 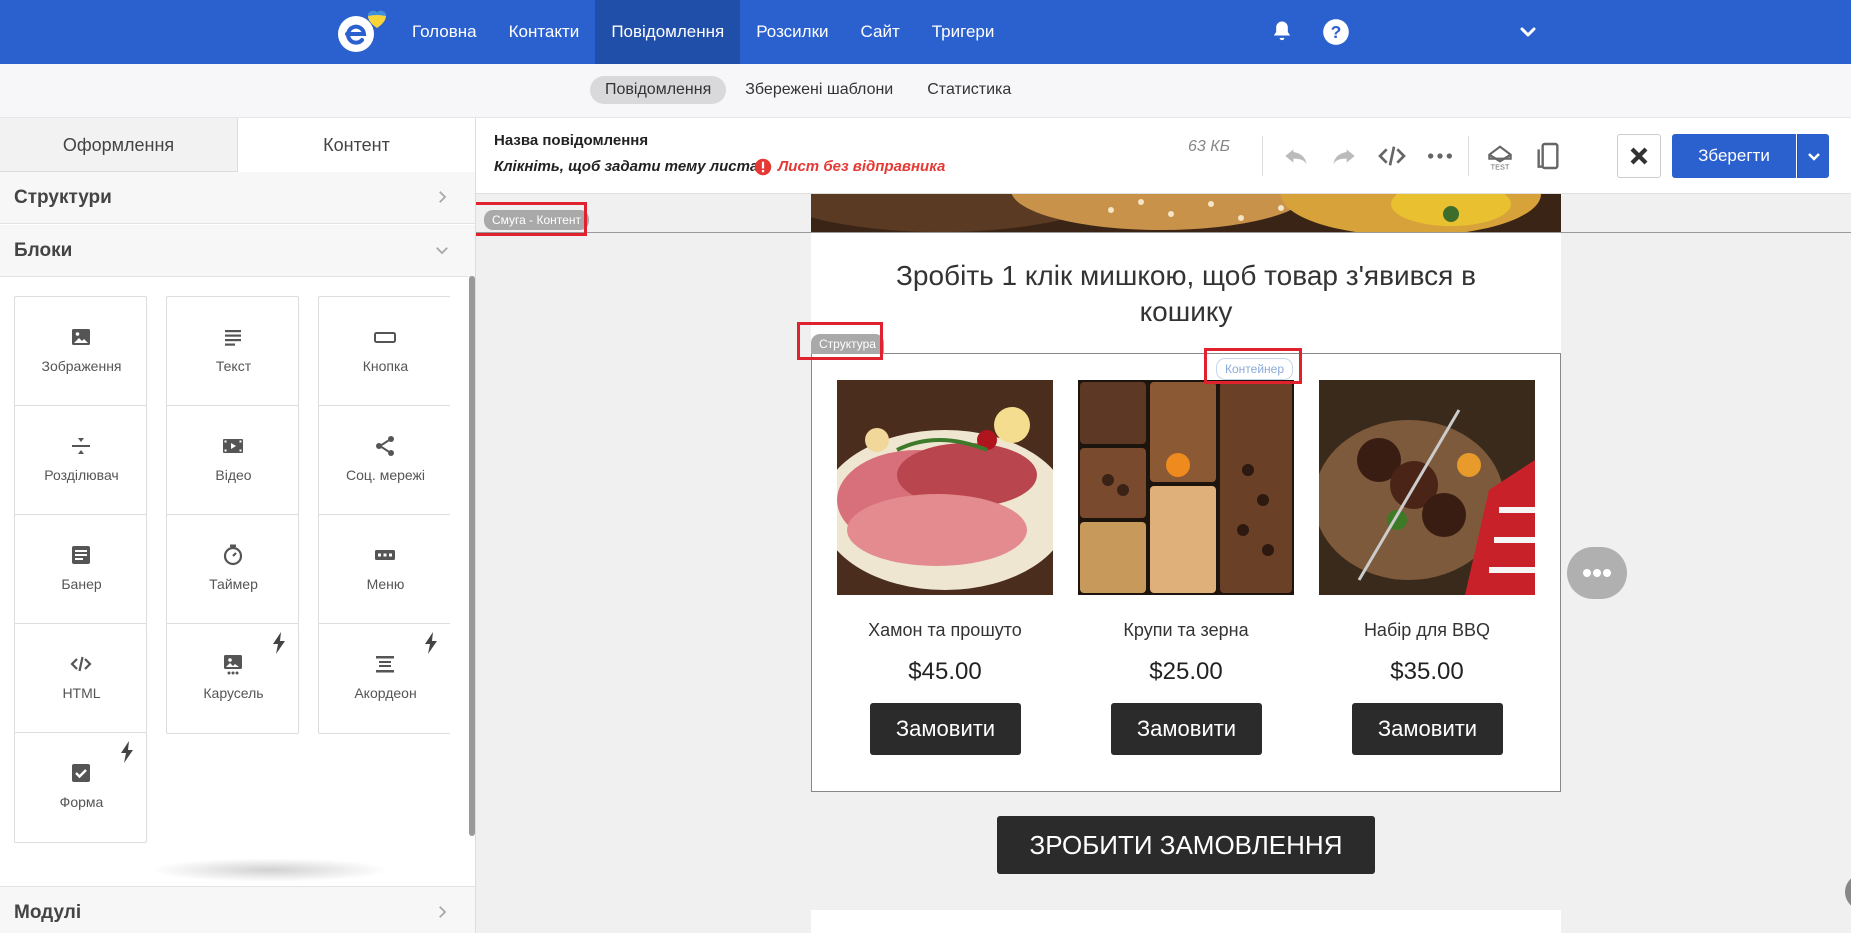 What do you see at coordinates (1209, 146) in the screenshot?
I see `message-size: 63 КБ` at bounding box center [1209, 146].